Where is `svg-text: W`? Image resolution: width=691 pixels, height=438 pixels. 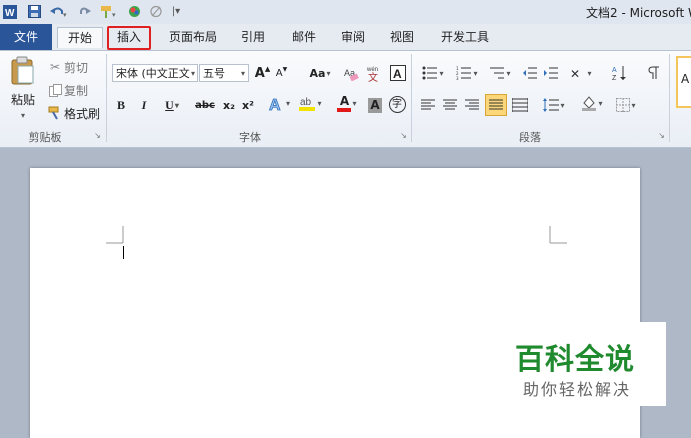
svg-text: W is located at coordinates (10, 13).